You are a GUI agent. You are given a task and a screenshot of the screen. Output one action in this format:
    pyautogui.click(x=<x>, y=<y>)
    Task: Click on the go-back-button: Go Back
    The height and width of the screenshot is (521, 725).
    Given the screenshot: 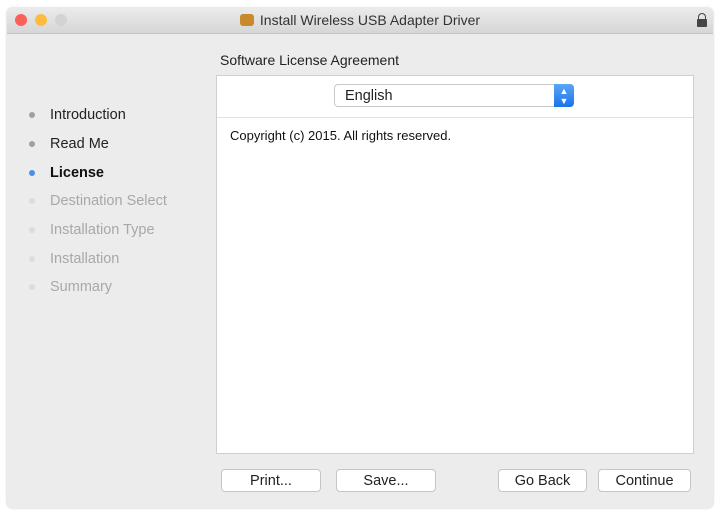 What is the action you would take?
    pyautogui.click(x=542, y=480)
    